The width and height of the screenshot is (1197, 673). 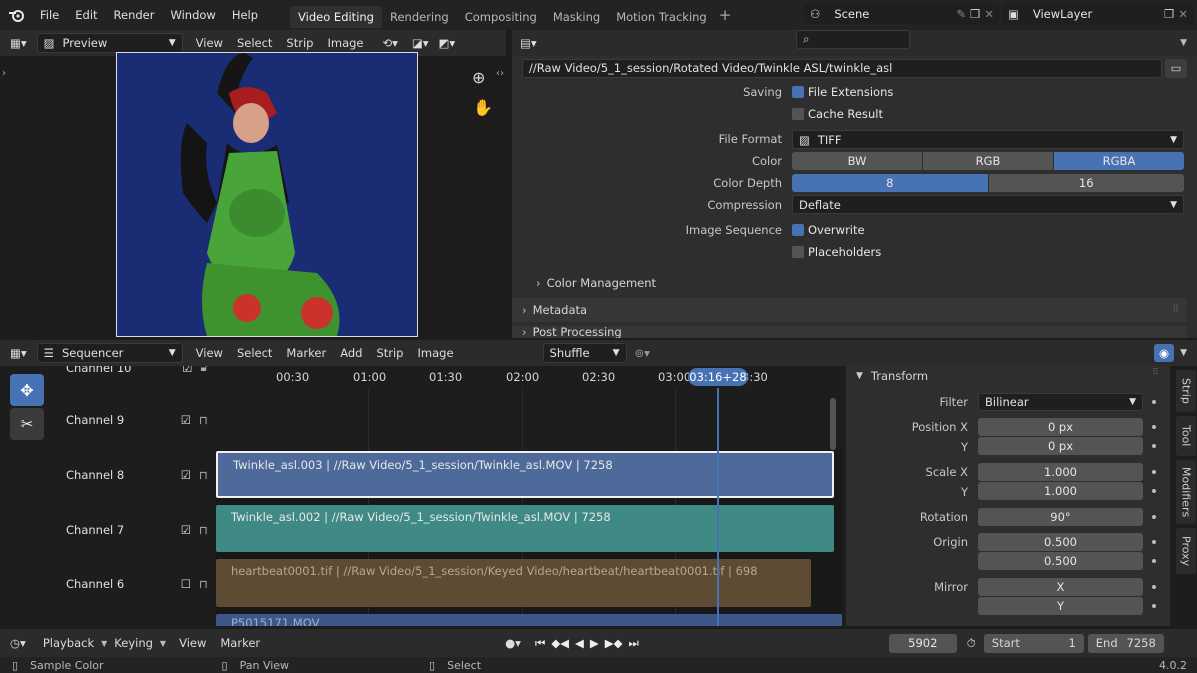 I want to click on drag-handle-icon: ⠿, so click(x=1155, y=373).